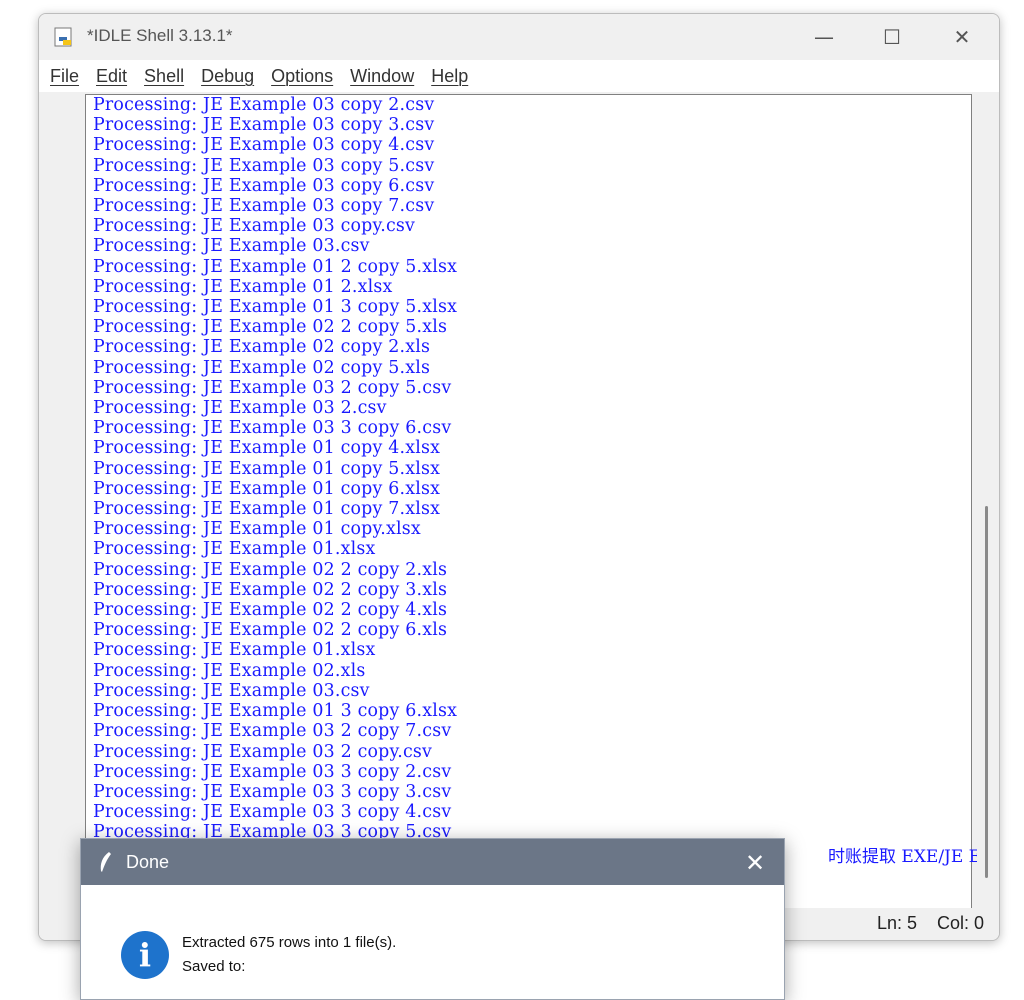  What do you see at coordinates (270, 569) in the screenshot?
I see `output-line: Processing: JE Example 02 2 copy 2.xls` at bounding box center [270, 569].